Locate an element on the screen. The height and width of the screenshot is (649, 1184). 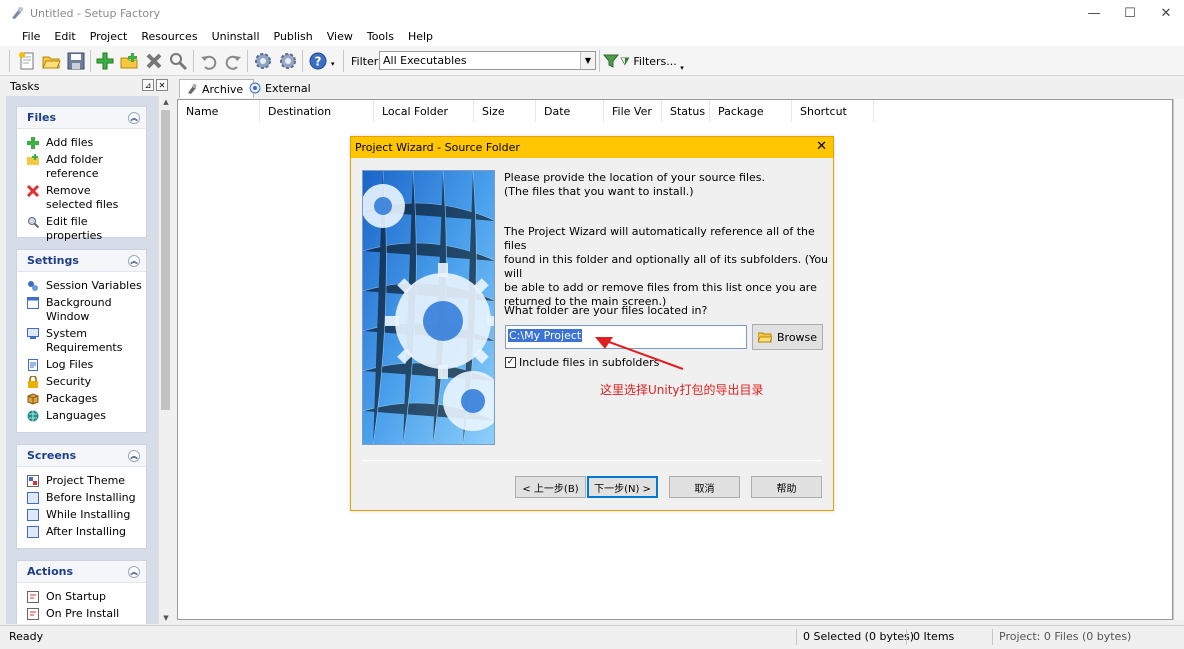
task-group-title: Files is located at coordinates (42, 117).